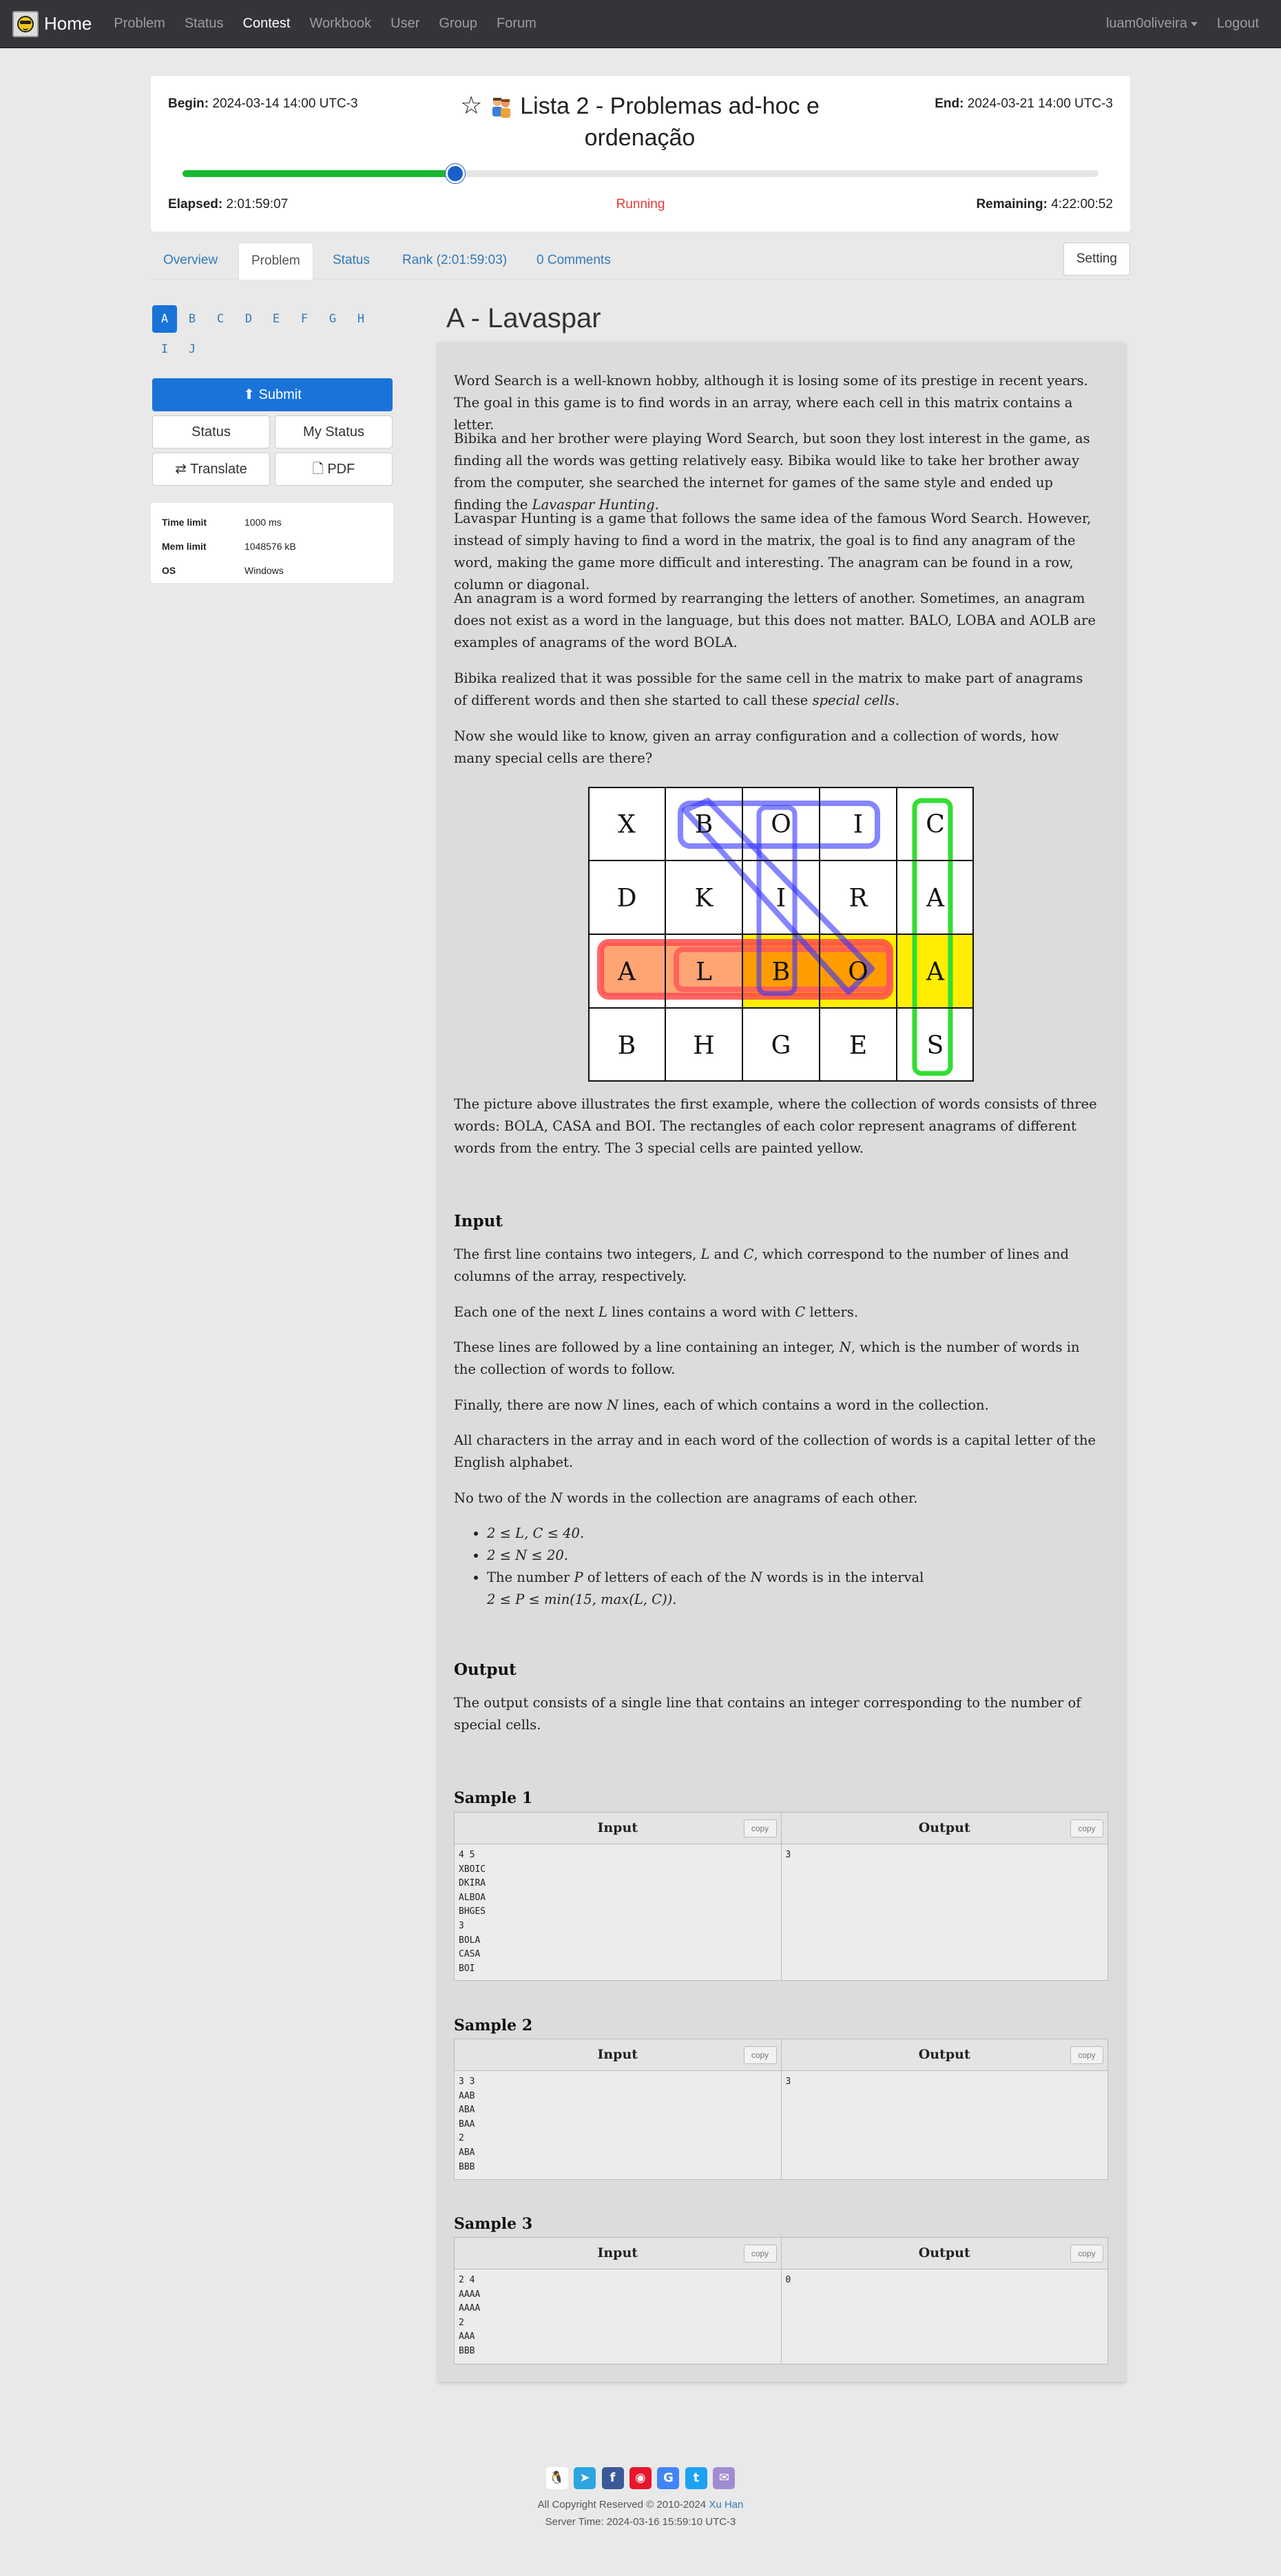  Describe the element at coordinates (205, 24) in the screenshot. I see `nav-status: Status` at that location.